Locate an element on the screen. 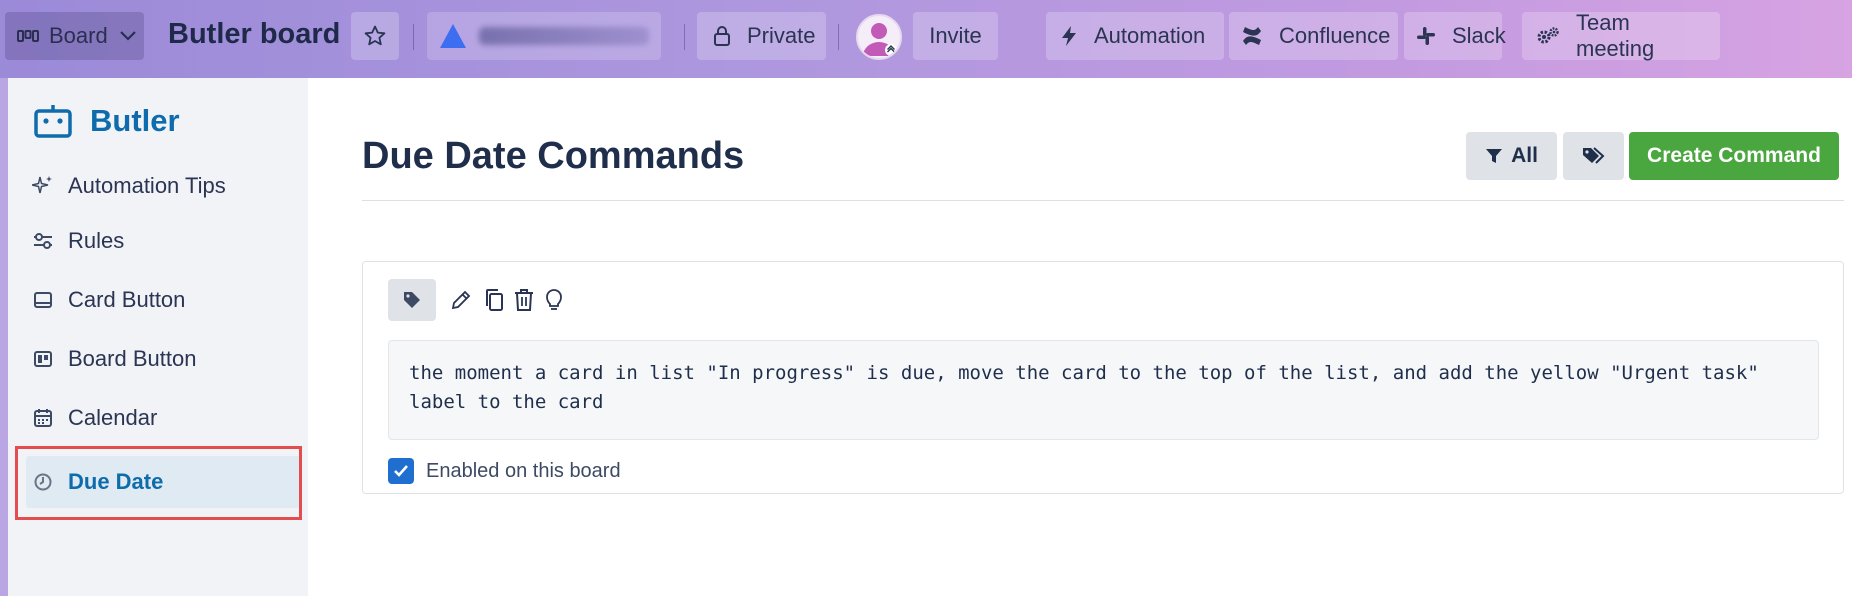 Image resolution: width=1852 pixels, height=596 pixels. confluence-button: Confluence is located at coordinates (1313, 36).